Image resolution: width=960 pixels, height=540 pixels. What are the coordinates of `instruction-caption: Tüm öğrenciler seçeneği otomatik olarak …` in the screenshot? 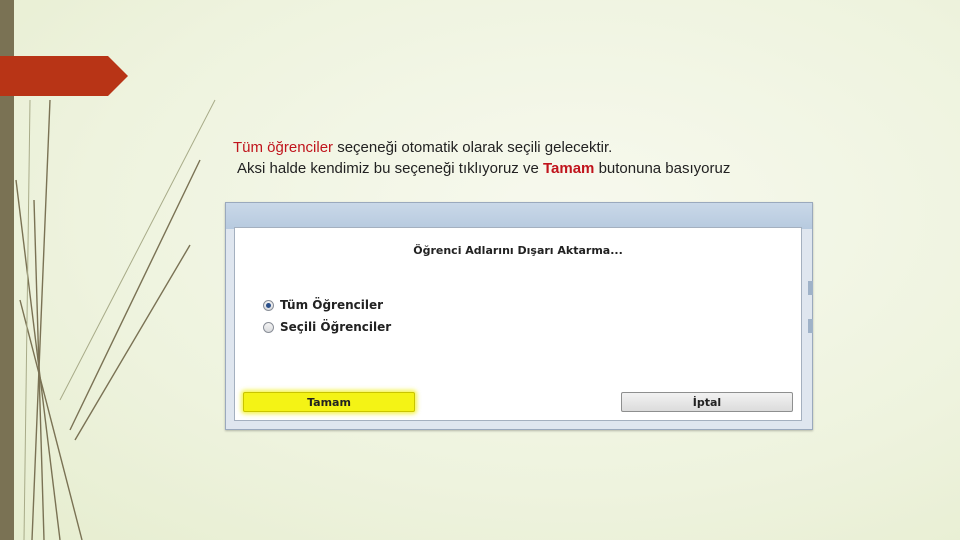 It's located at (481, 158).